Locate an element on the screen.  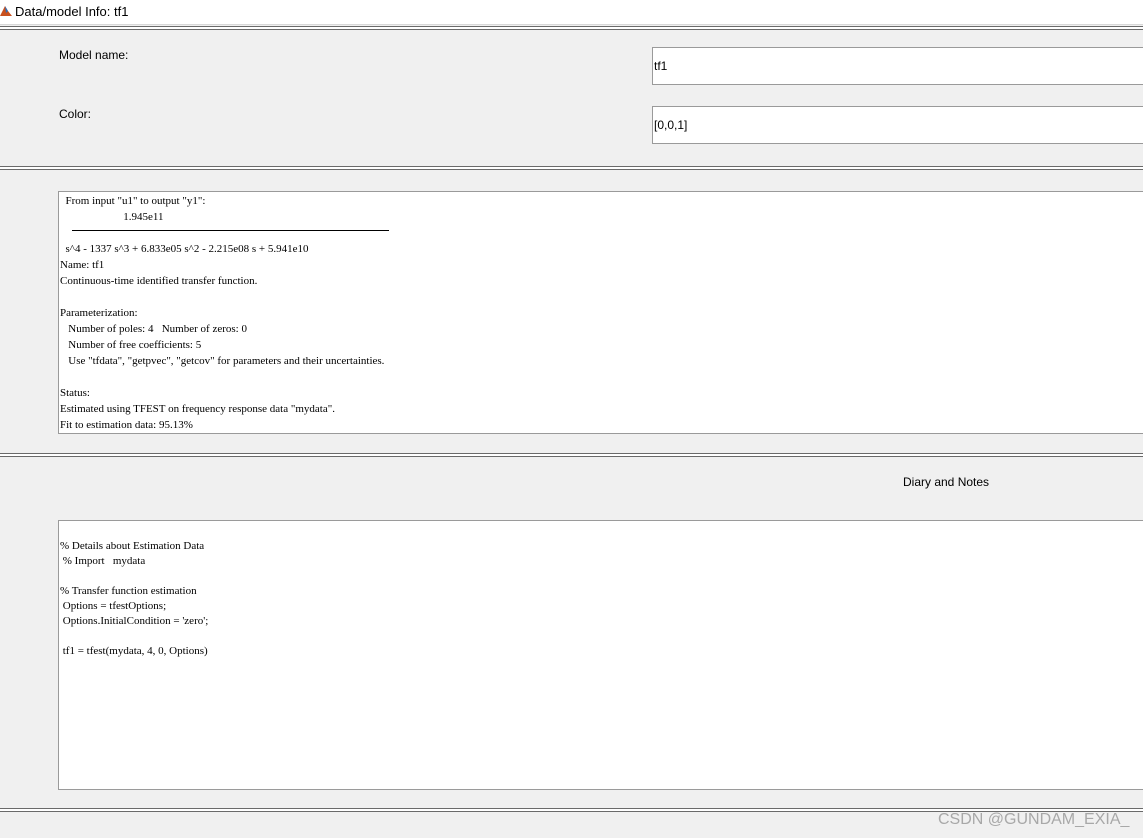
watermark: CSDN @GUNDAM_EXIA_ is located at coordinates (1034, 819).